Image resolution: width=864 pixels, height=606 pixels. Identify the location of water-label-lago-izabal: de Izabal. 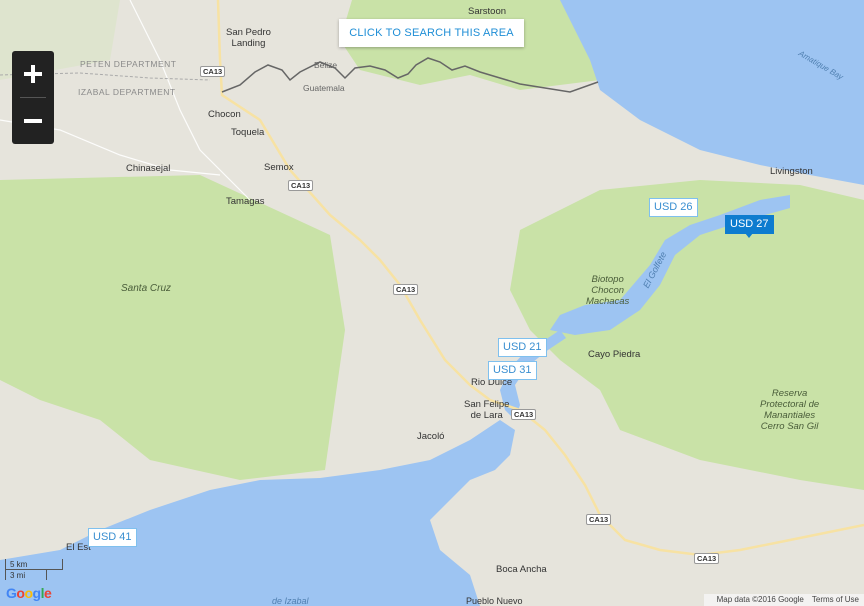
(290, 601).